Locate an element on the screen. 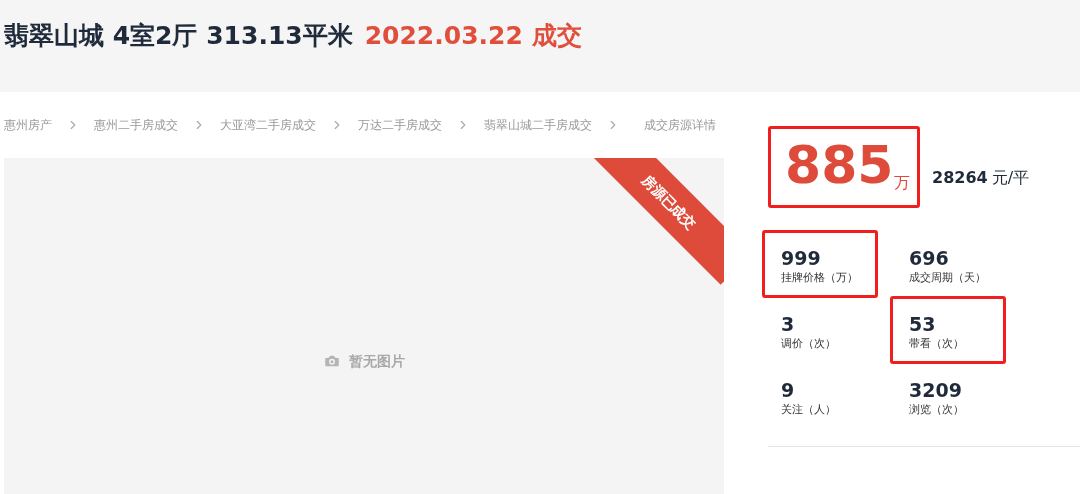 Image resolution: width=1080 pixels, height=494 pixels. price-unit: 万 is located at coordinates (901, 183).